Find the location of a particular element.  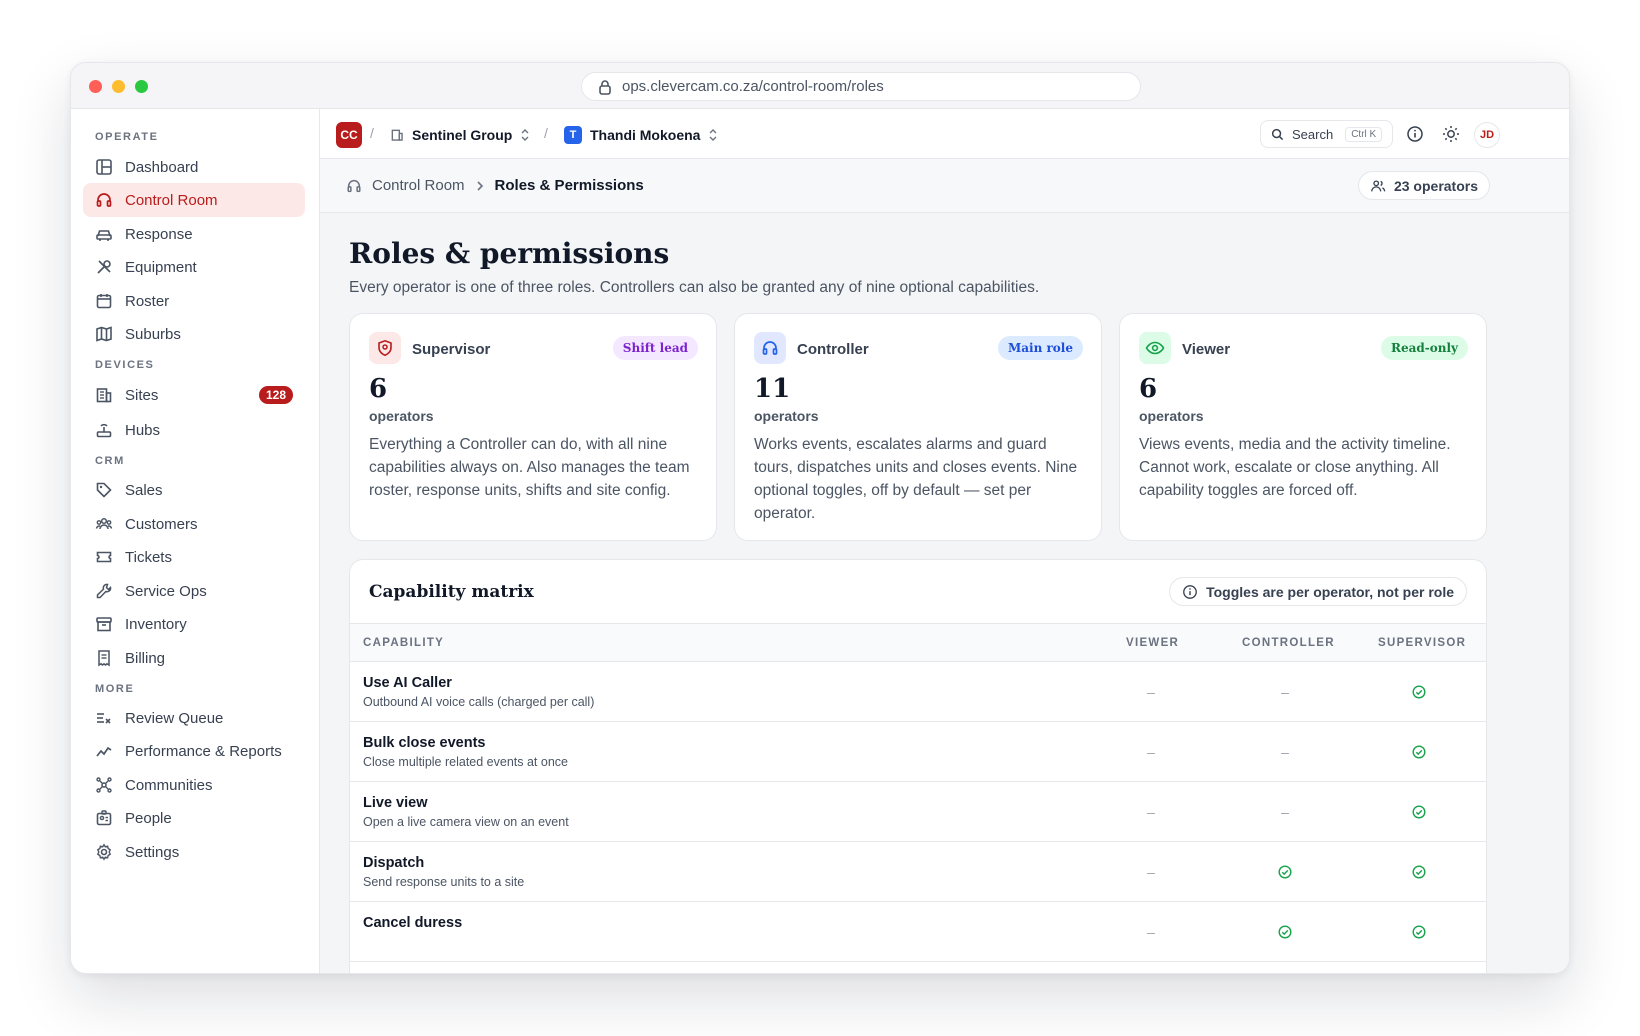

sidebar-item-label: Service Ops is located at coordinates (166, 591).